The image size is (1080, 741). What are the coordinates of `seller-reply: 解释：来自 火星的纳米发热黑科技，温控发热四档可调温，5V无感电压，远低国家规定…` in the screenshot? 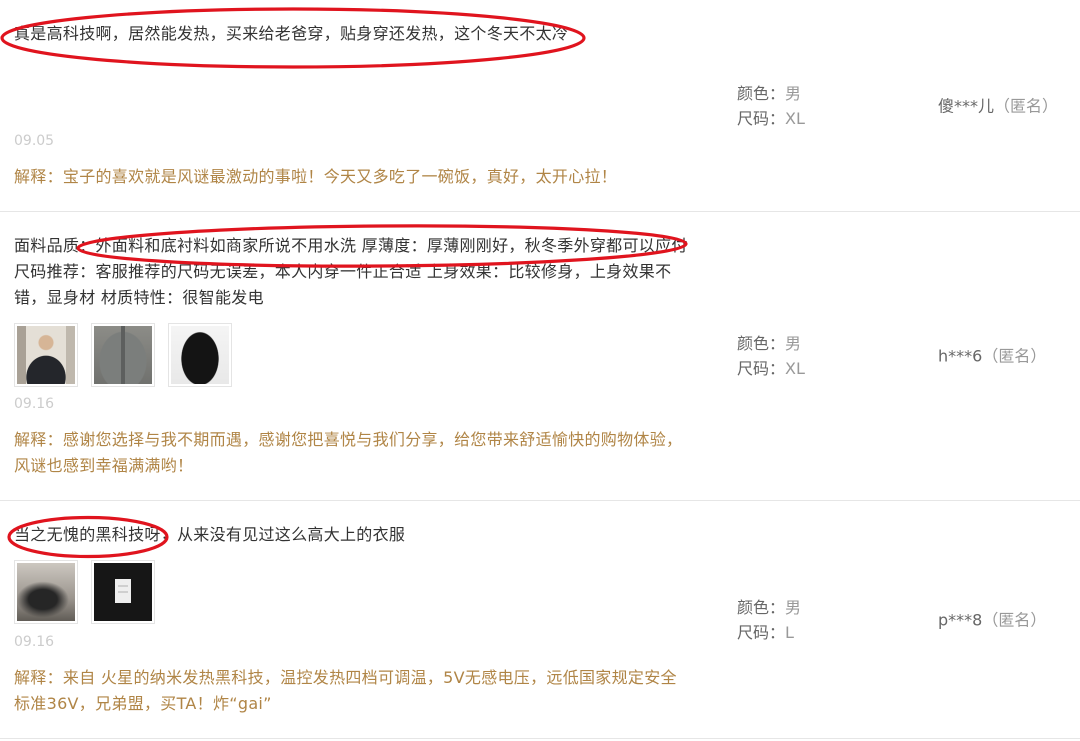 It's located at (345, 690).